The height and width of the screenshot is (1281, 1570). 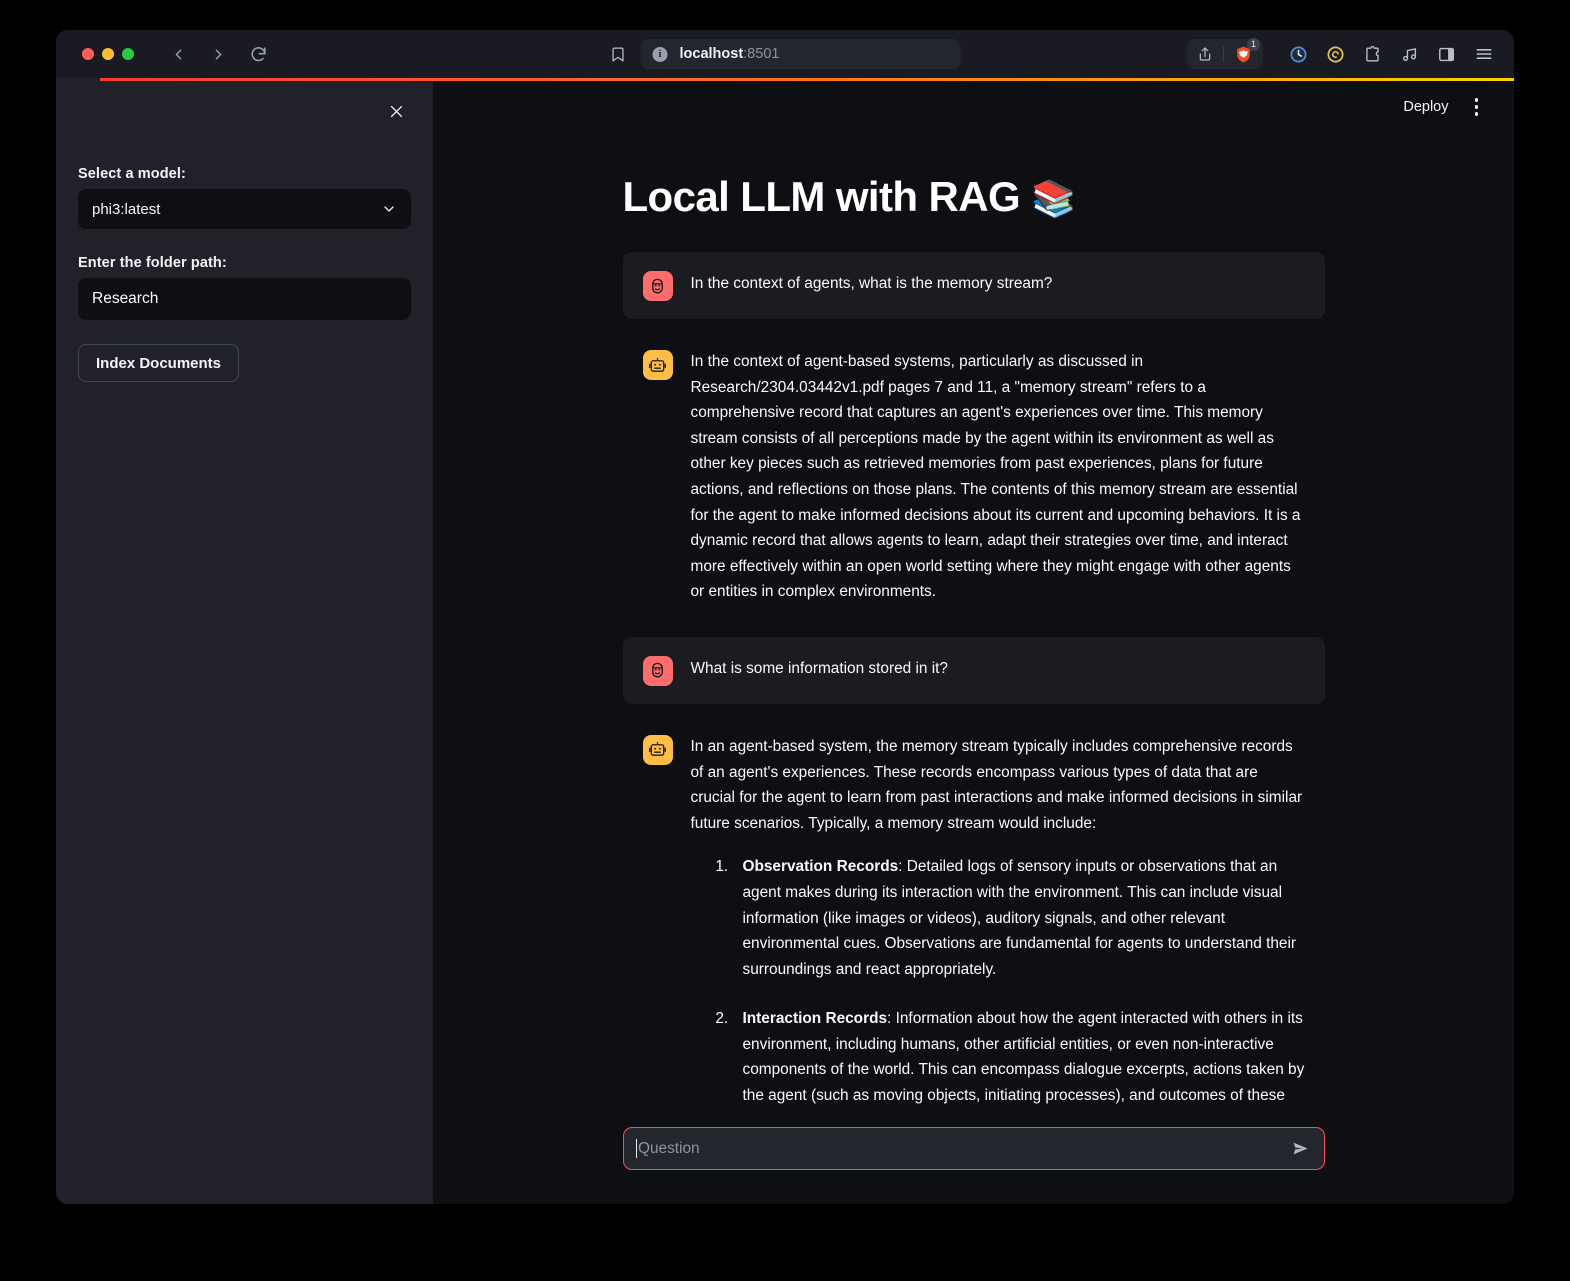 What do you see at coordinates (389, 209) in the screenshot?
I see `chevron-down-icon` at bounding box center [389, 209].